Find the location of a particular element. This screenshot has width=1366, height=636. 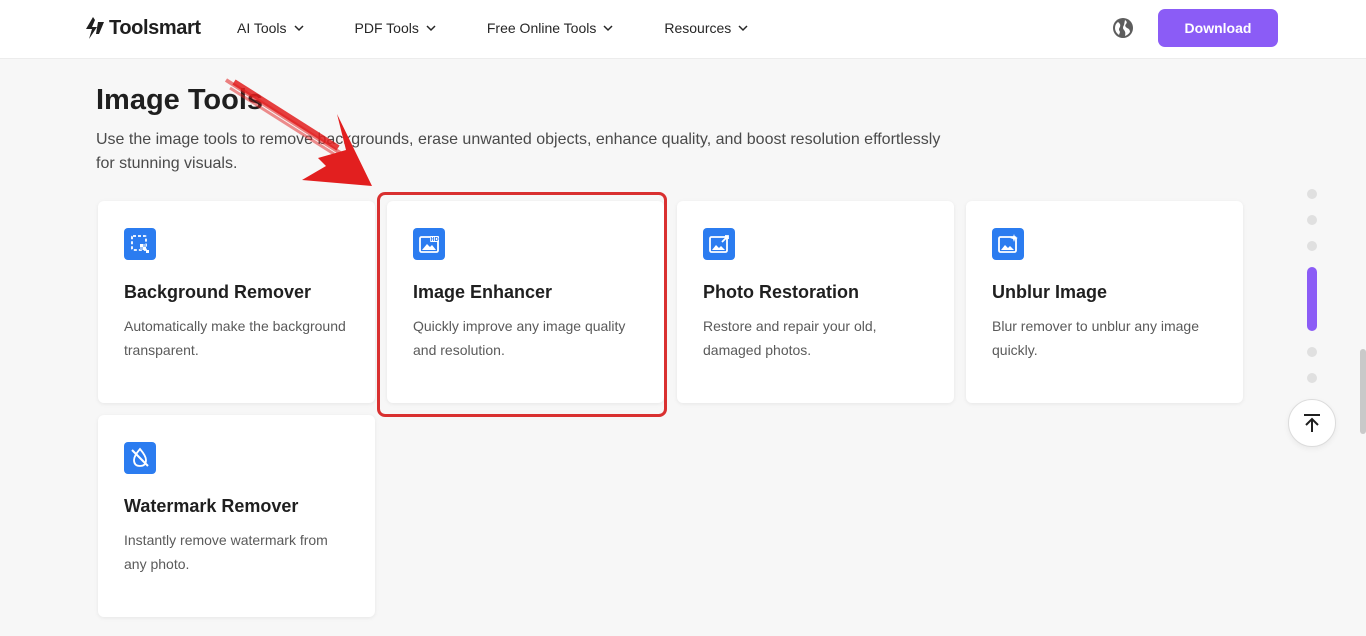

download-button: Download is located at coordinates (1218, 28).